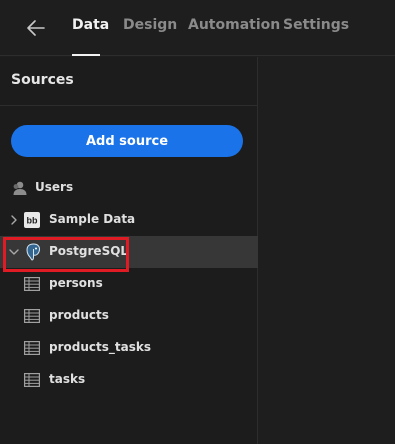 Image resolution: width=395 pixels, height=444 pixels. I want to click on highlight-box, so click(66, 254).